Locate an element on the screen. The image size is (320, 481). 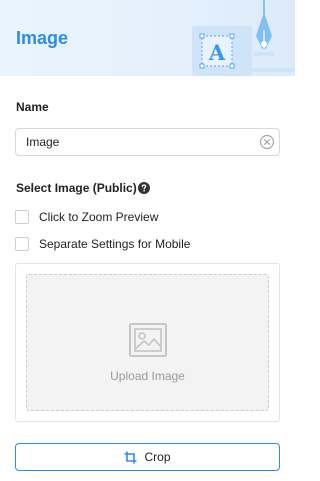
clear-icon is located at coordinates (267, 142).